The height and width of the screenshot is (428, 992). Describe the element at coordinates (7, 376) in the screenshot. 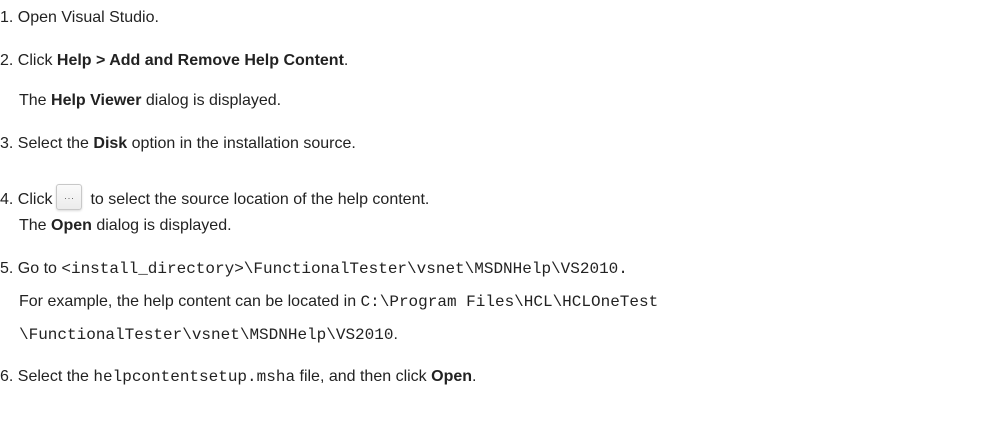

I see `step-number: 6.` at that location.